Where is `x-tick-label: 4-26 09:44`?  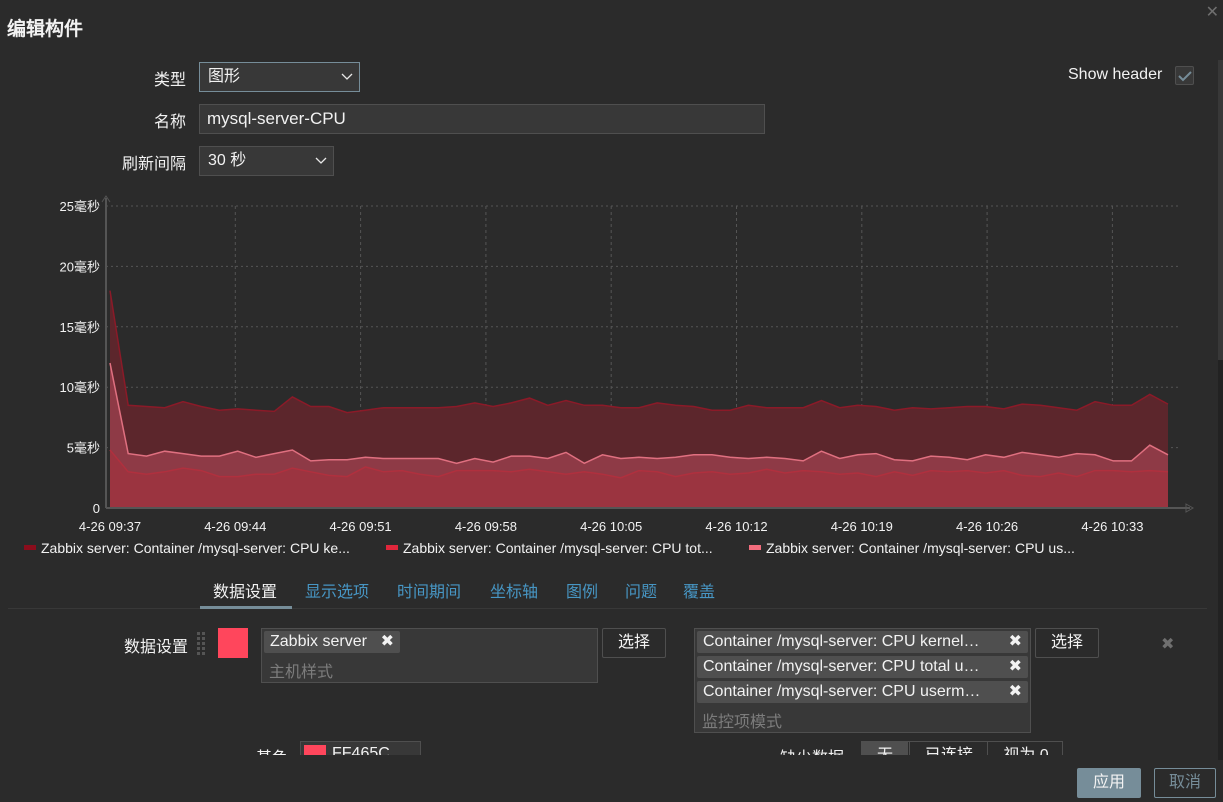
x-tick-label: 4-26 09:44 is located at coordinates (235, 526).